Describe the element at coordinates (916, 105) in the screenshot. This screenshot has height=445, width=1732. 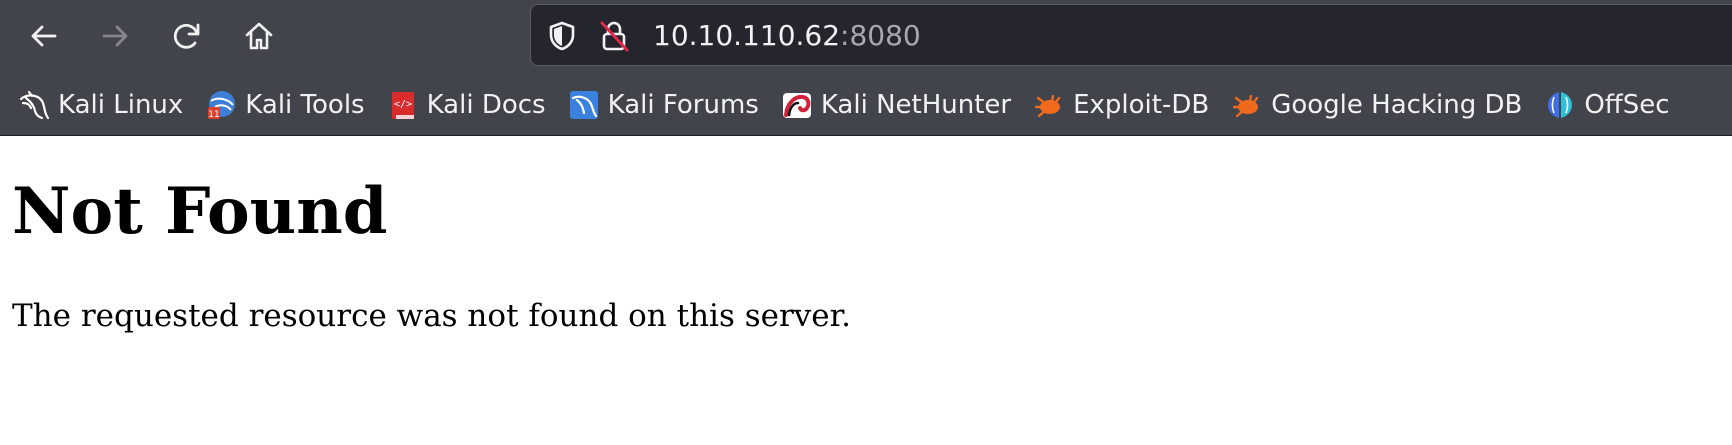
I see `bookmark-label: Kali NetHunter` at that location.